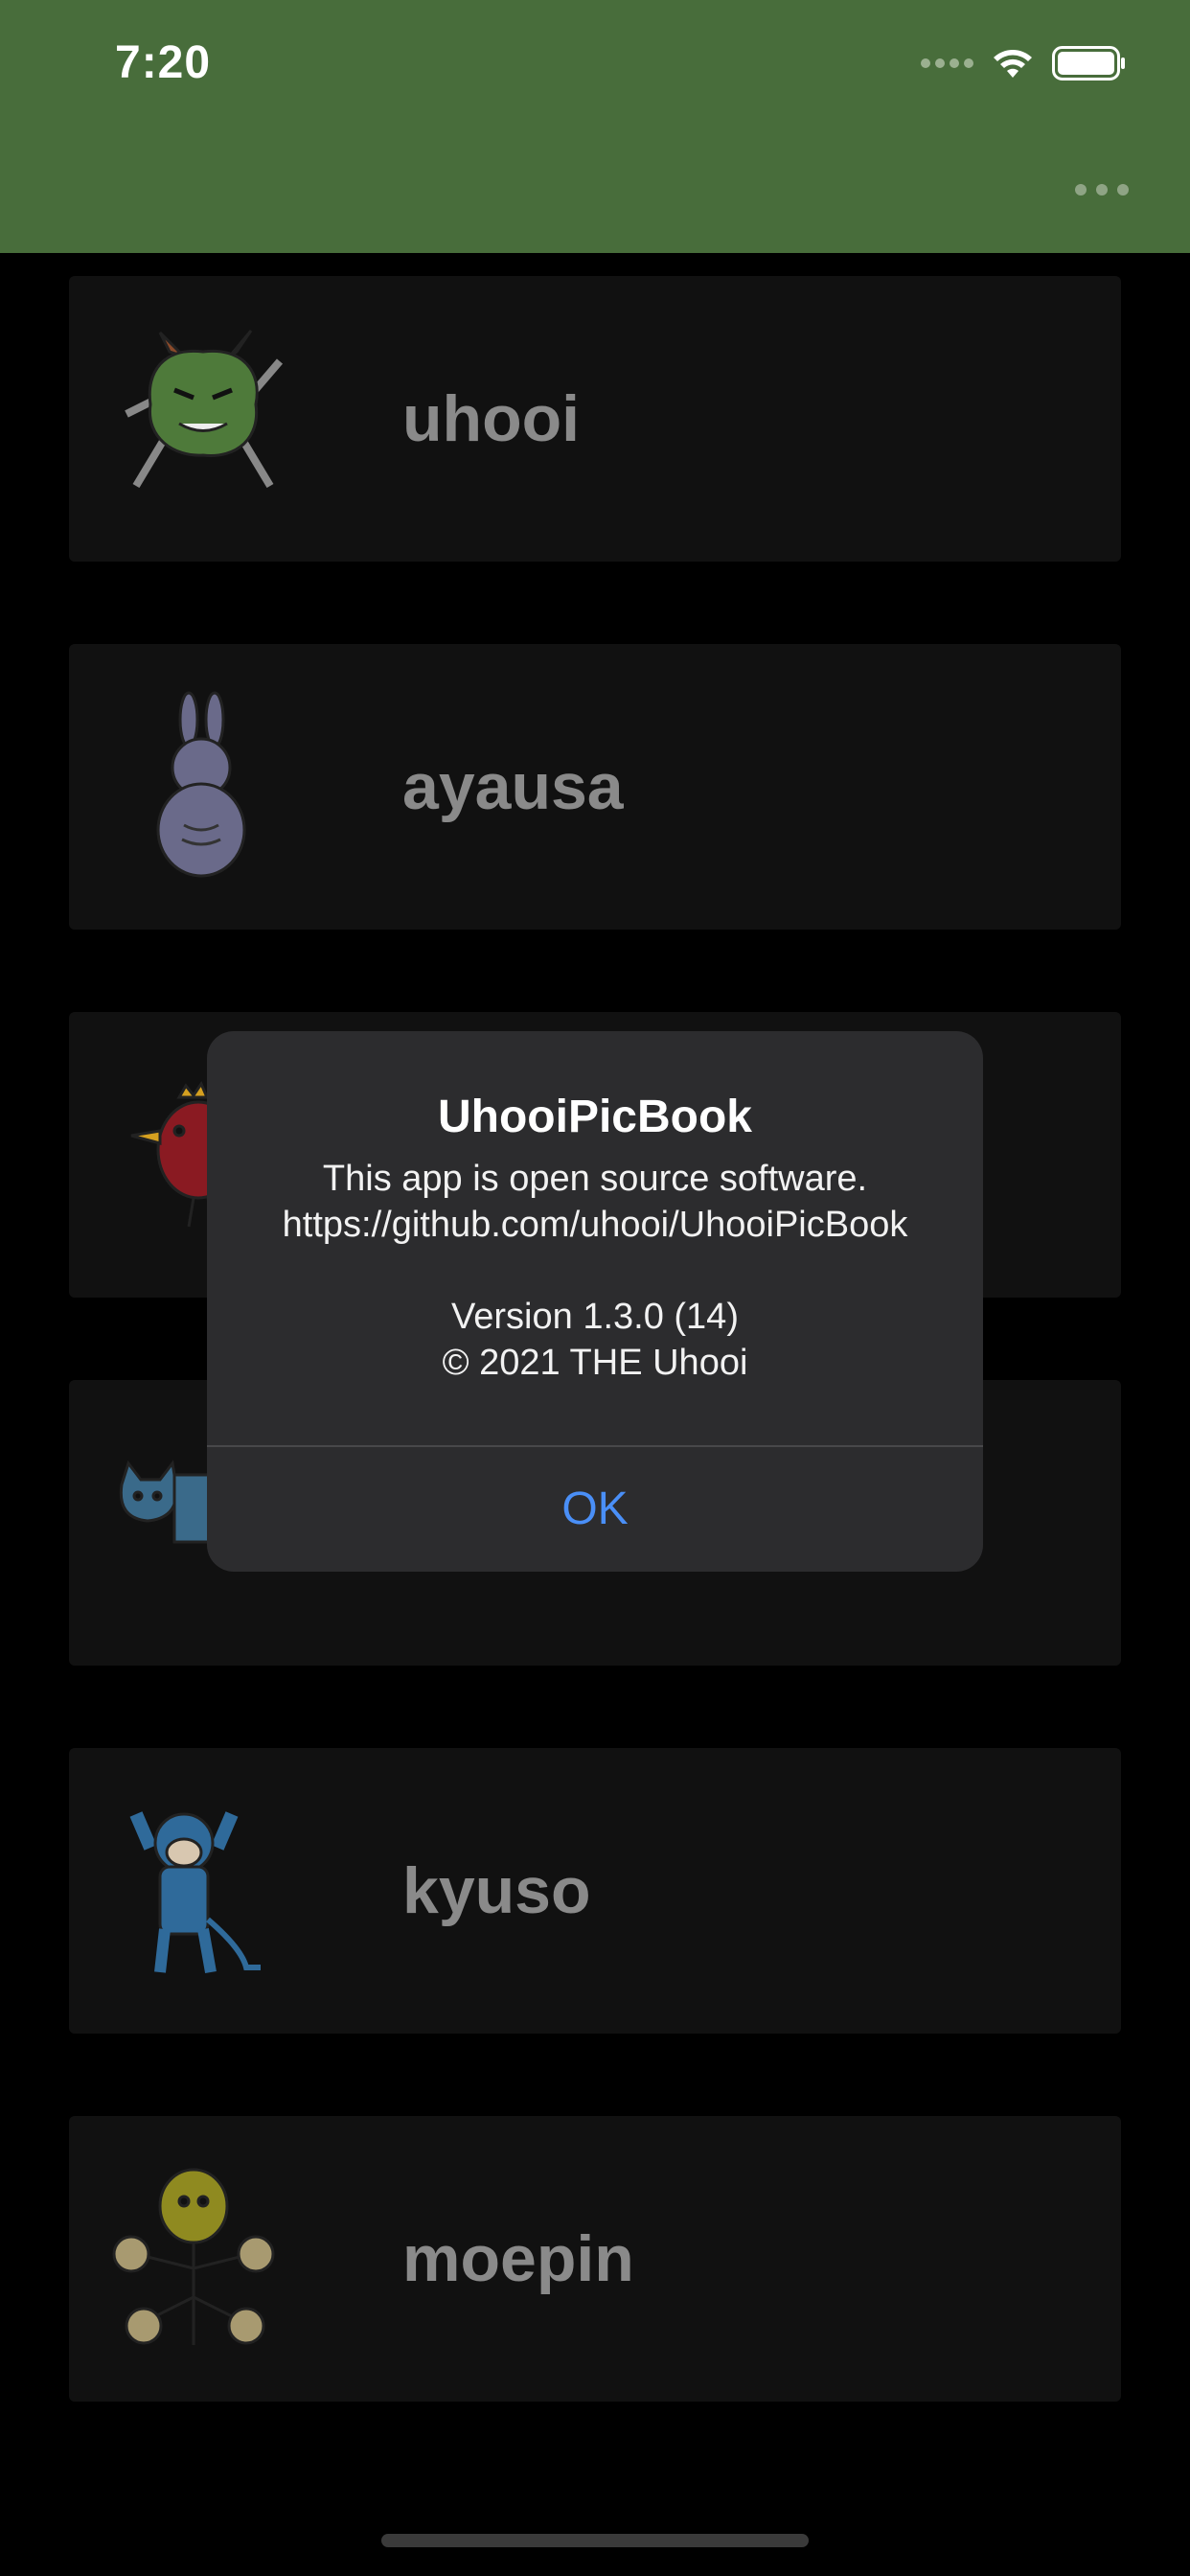  I want to click on yellow-creature-icon, so click(203, 2259).